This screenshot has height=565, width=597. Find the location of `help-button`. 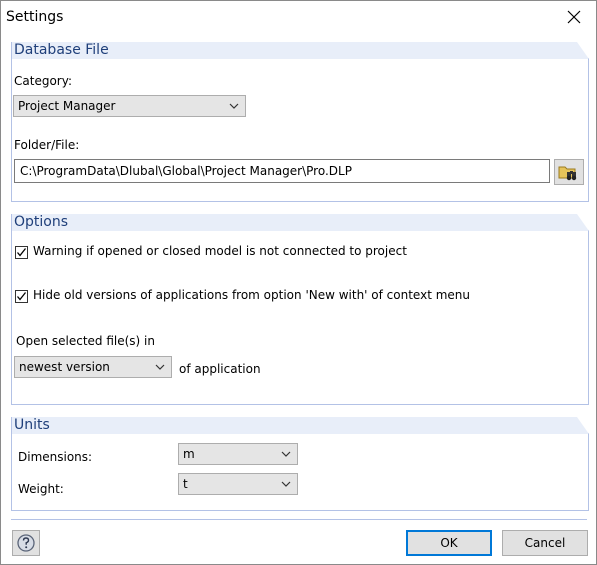

help-button is located at coordinates (26, 543).